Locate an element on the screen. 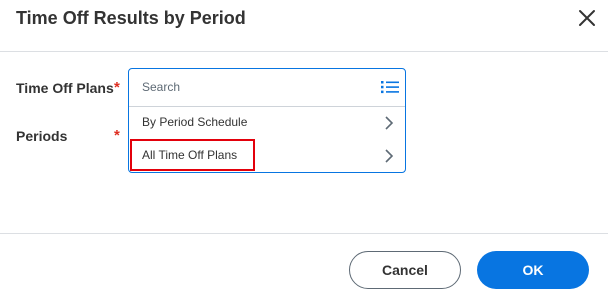 This screenshot has height=302, width=608. cancel-button: Cancel is located at coordinates (405, 270).